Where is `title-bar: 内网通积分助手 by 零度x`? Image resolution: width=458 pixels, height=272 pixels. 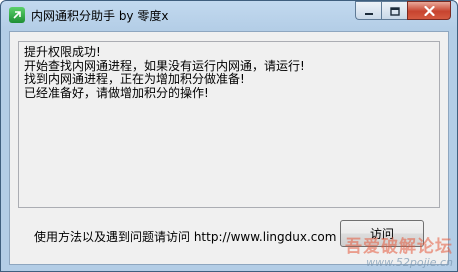 title-bar: 内网通积分助手 by 零度x is located at coordinates (229, 15).